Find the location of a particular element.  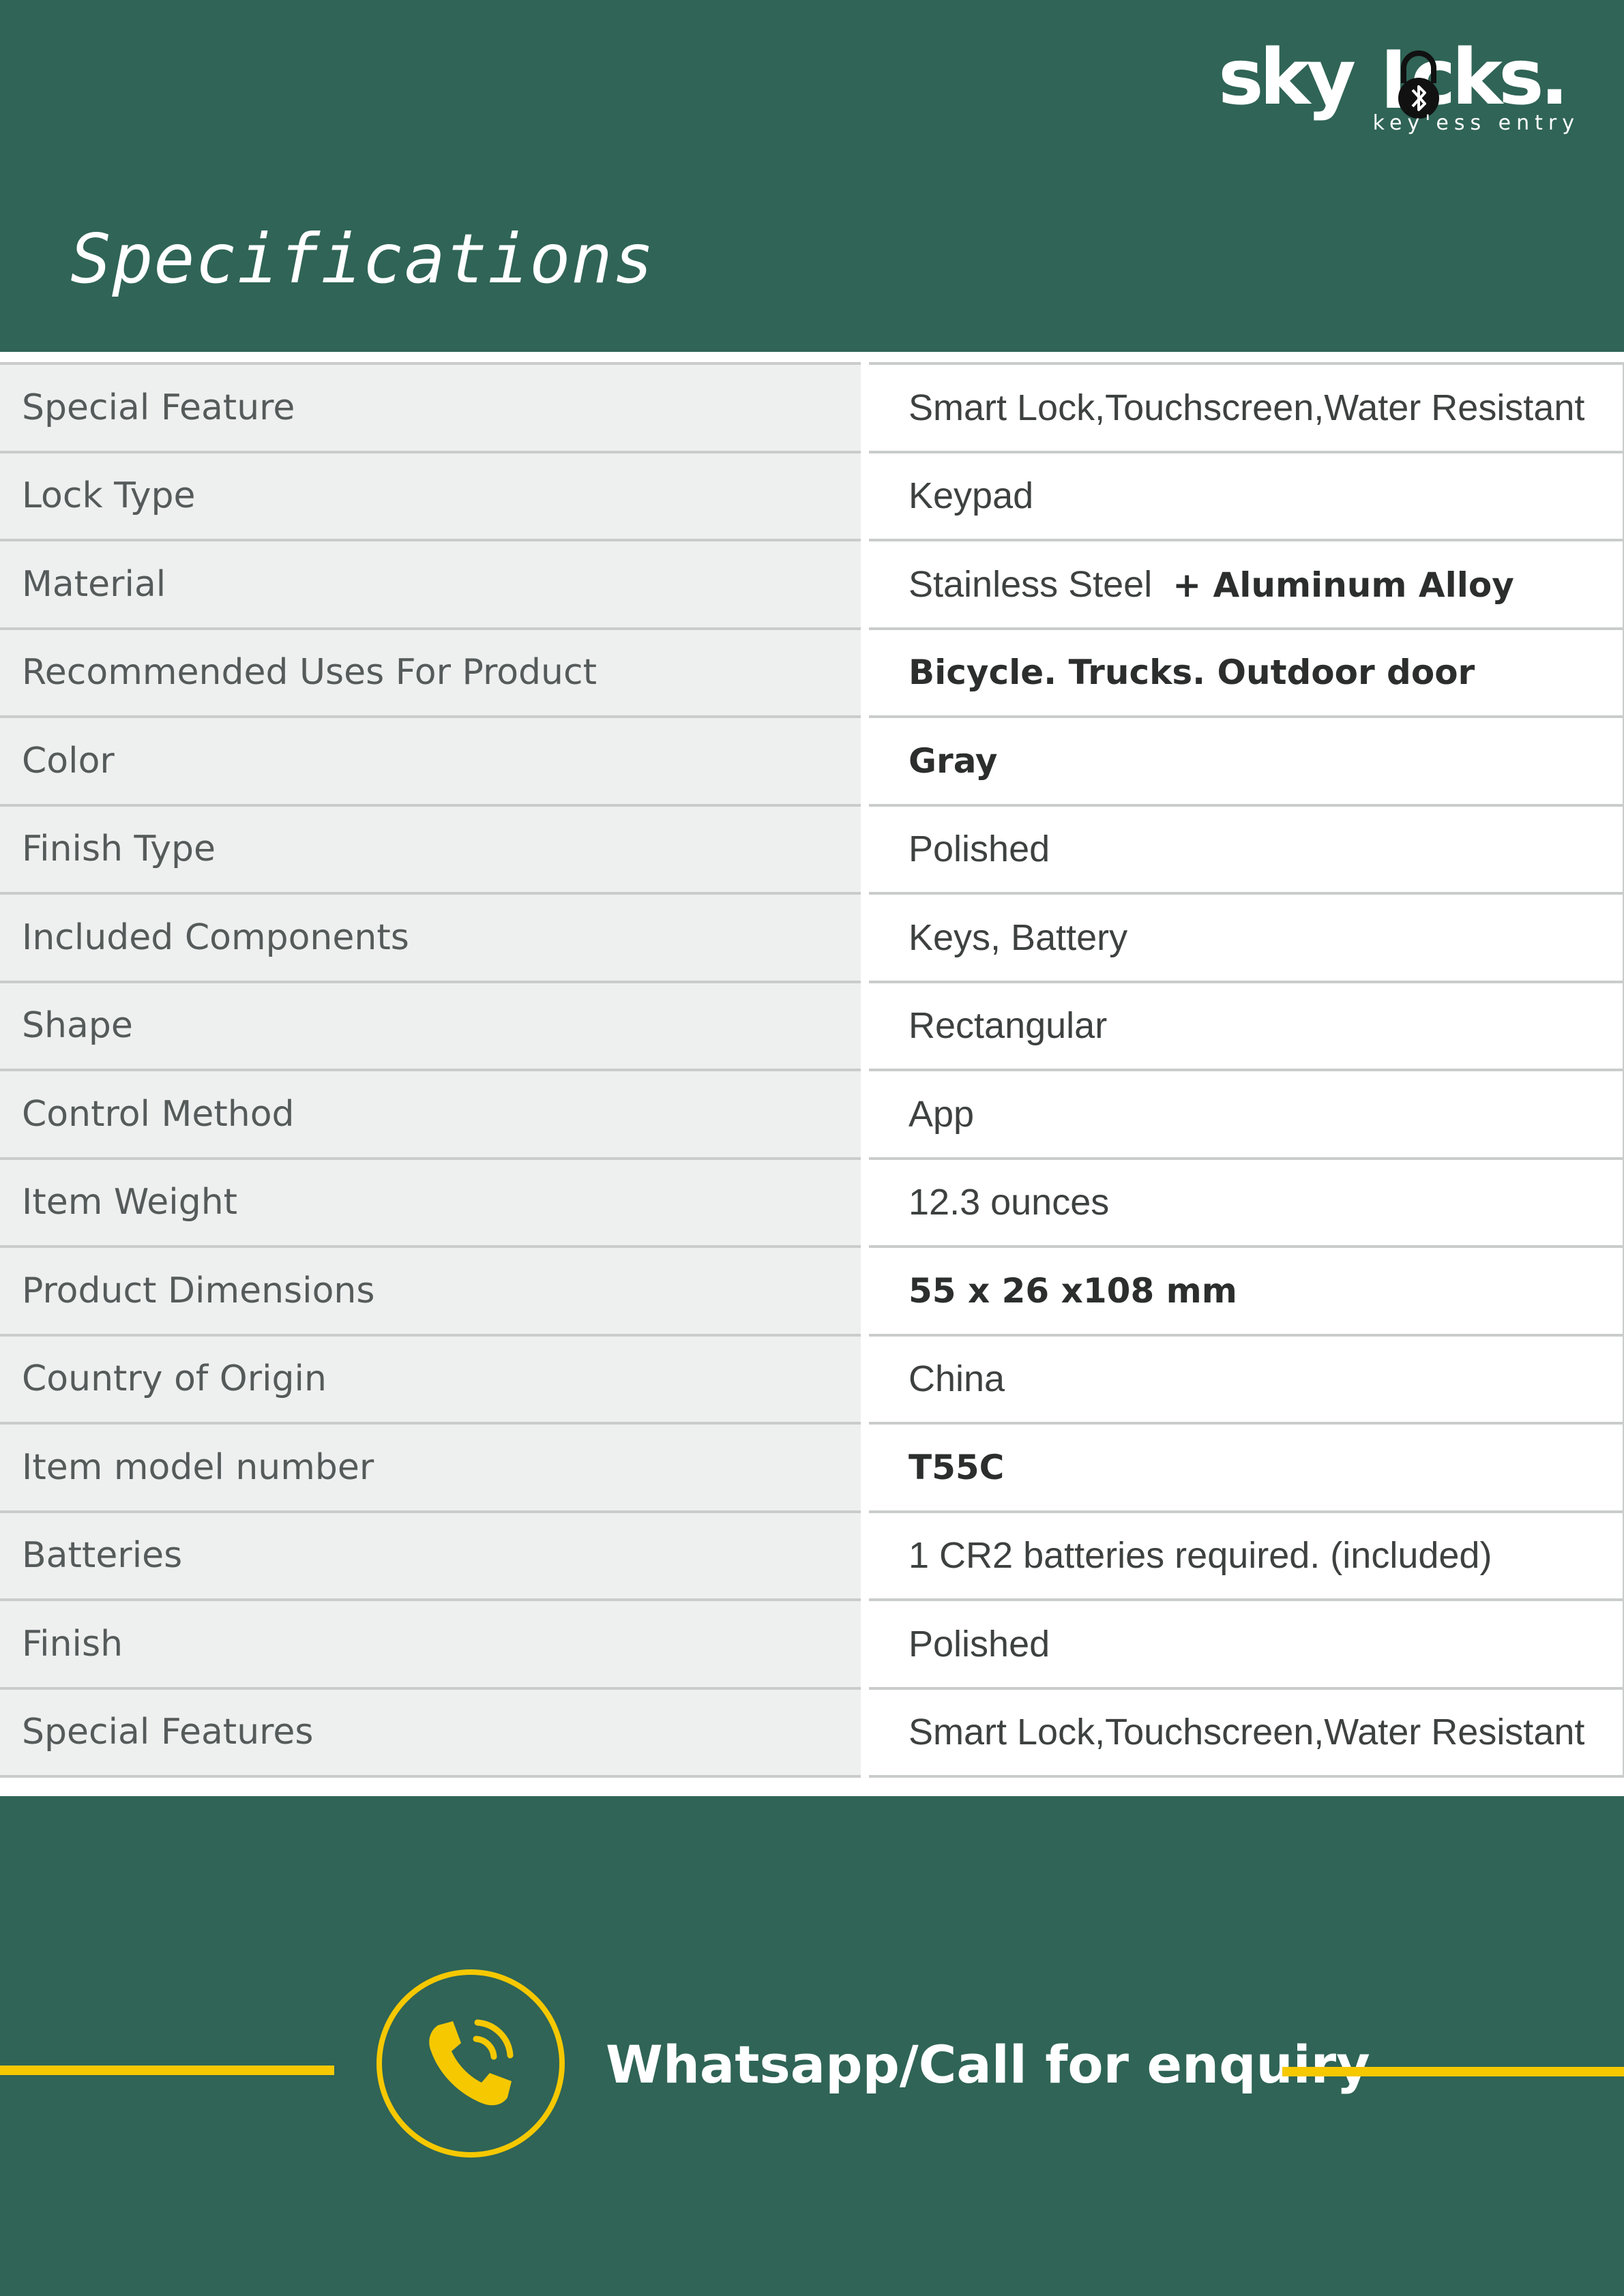

table-row: Product Dimensions 55 x 26 x108 mm is located at coordinates (812, 1291).